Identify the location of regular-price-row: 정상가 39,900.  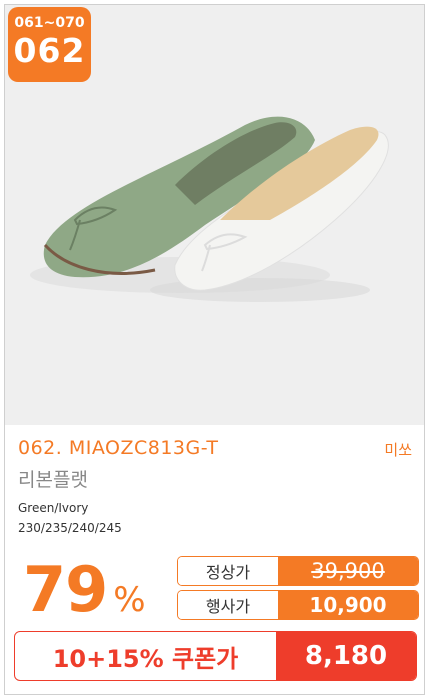
(298, 571).